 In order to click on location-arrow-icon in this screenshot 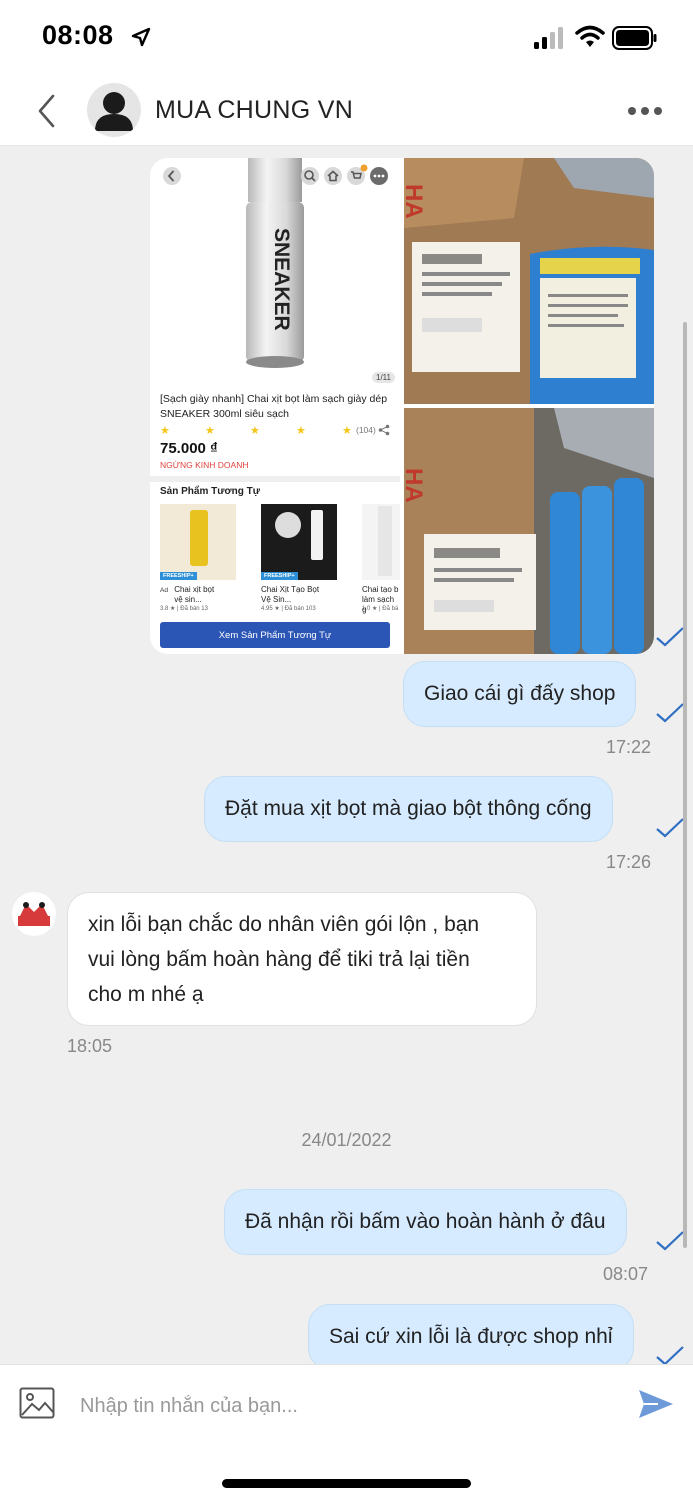, I will do `click(141, 37)`.